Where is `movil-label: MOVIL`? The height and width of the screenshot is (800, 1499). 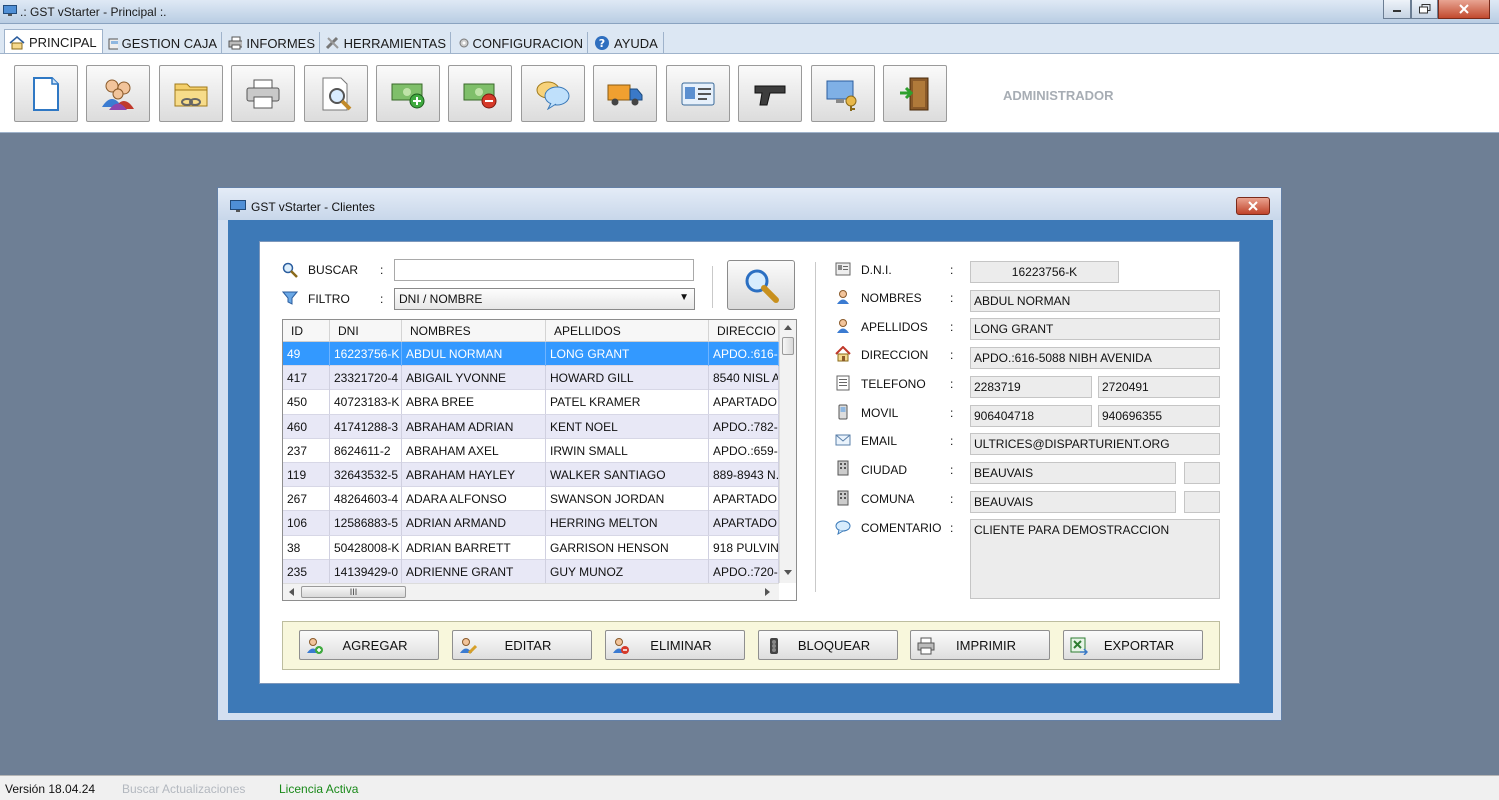
movil-label: MOVIL is located at coordinates (880, 413).